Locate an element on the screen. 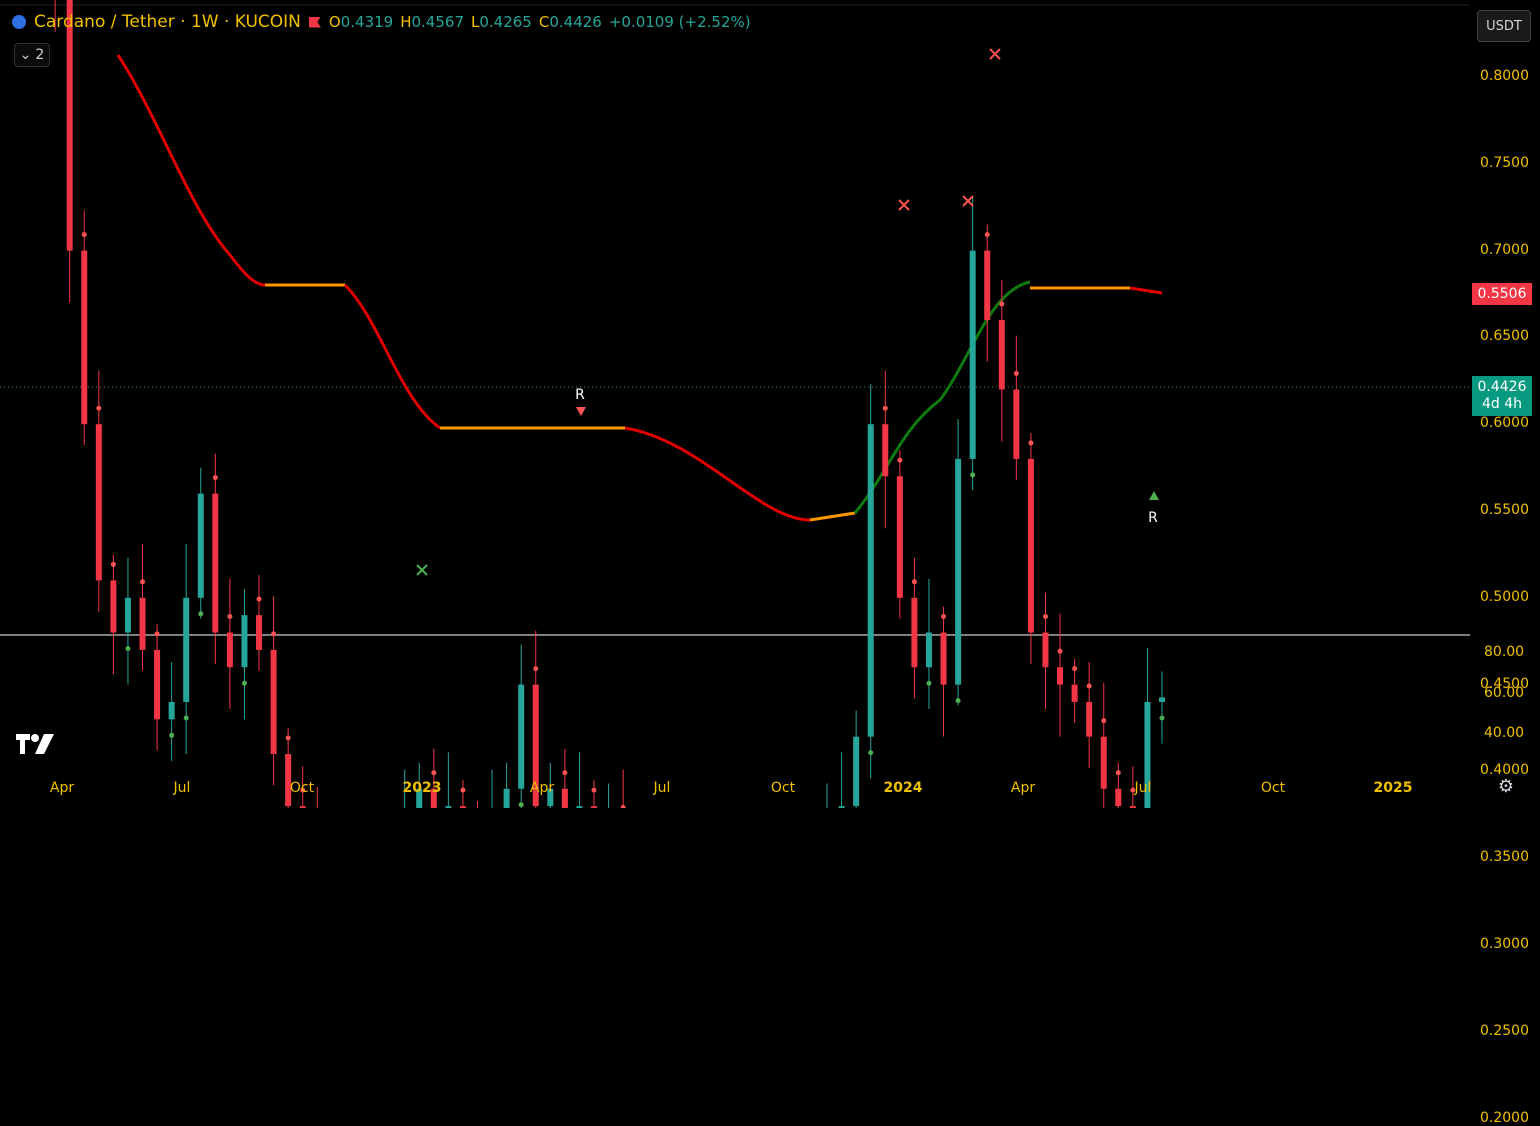 This screenshot has height=1126, width=1540. change-value: +0.0109 (+2.52%) is located at coordinates (679, 22).